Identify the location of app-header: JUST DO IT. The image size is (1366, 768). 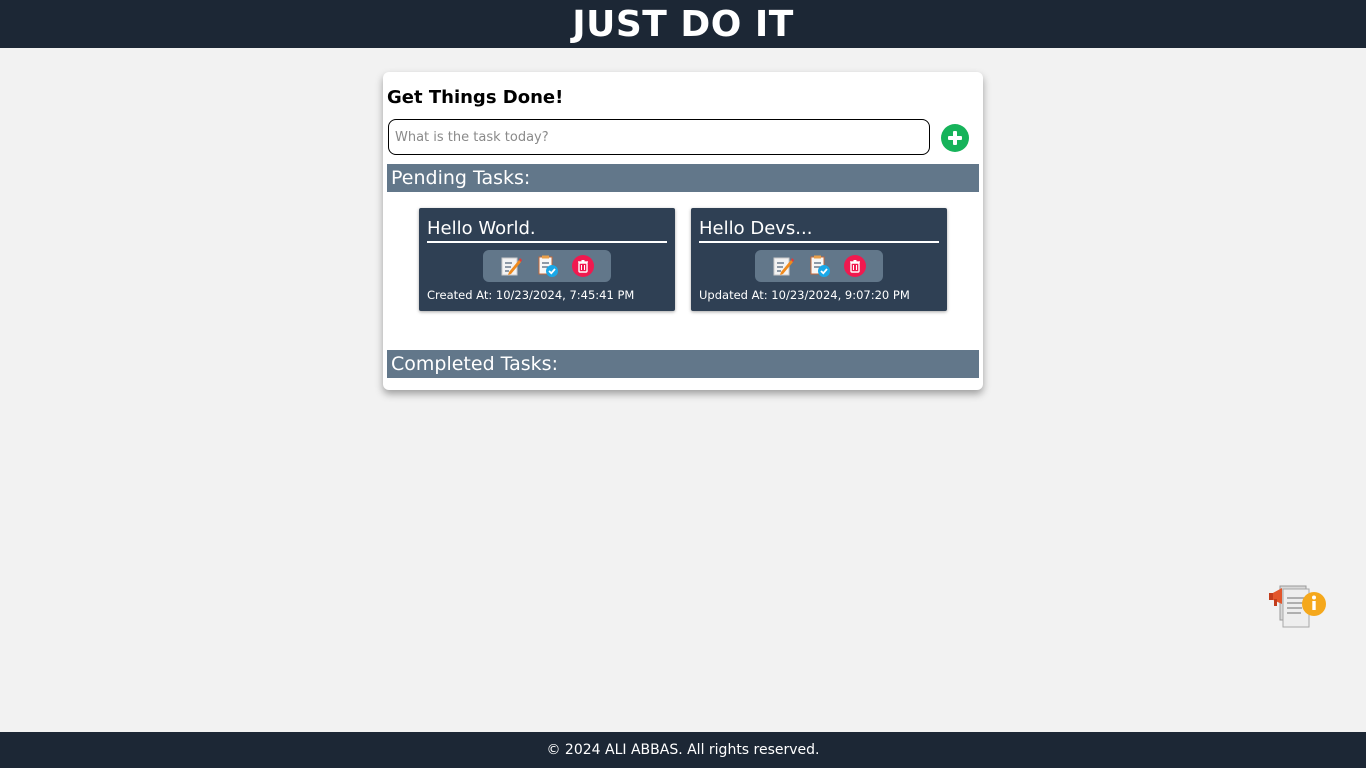
(683, 24).